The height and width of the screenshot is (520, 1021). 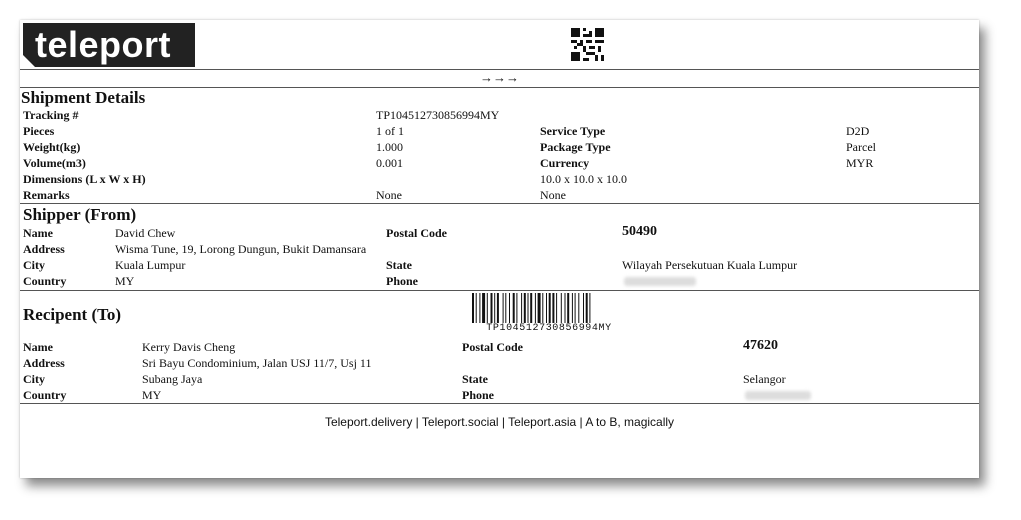 I want to click on shipper-country-value: MY, so click(x=125, y=281).